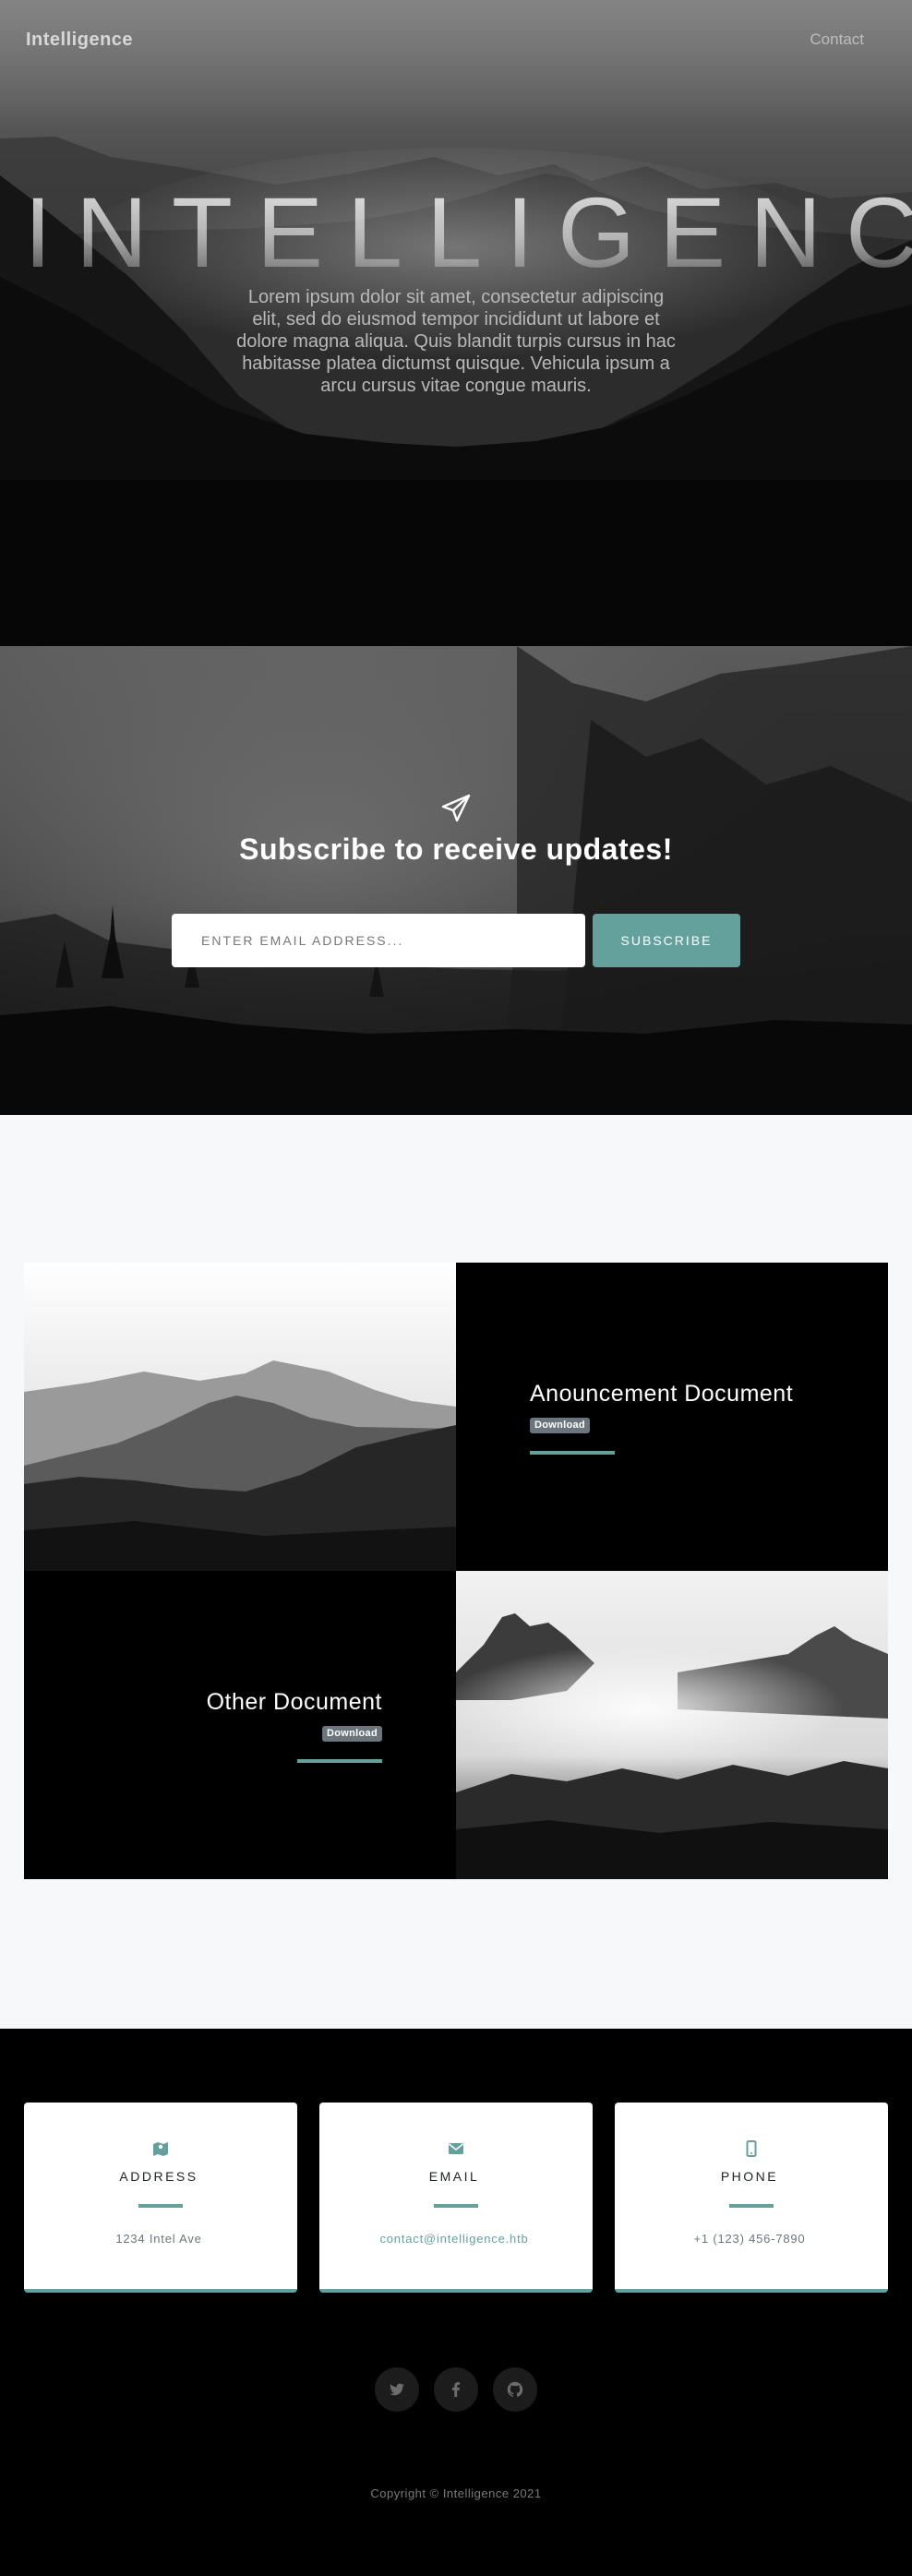 The image size is (912, 2576). What do you see at coordinates (456, 850) in the screenshot?
I see `subscribe-title: Subscribe to receive updates!` at bounding box center [456, 850].